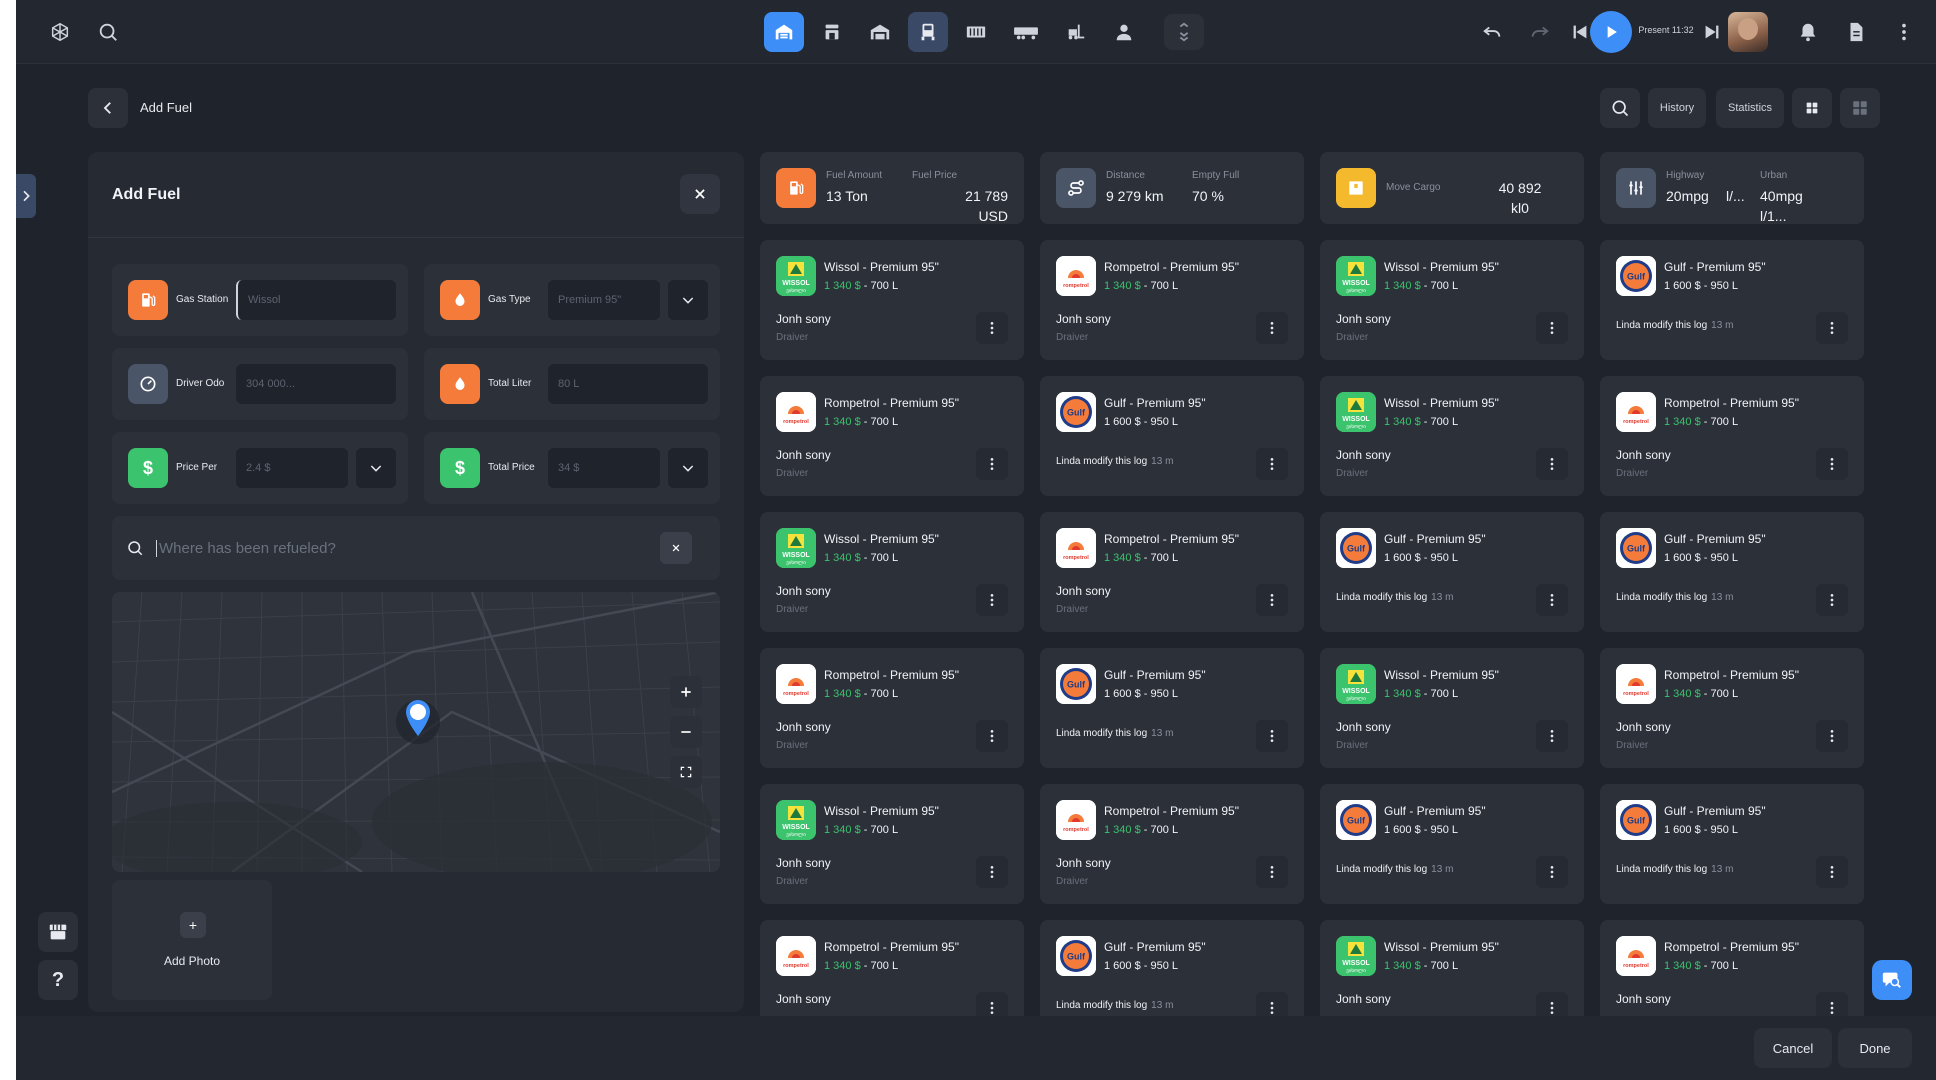 This screenshot has width=1936, height=1080. I want to click on history-button: History, so click(1677, 108).